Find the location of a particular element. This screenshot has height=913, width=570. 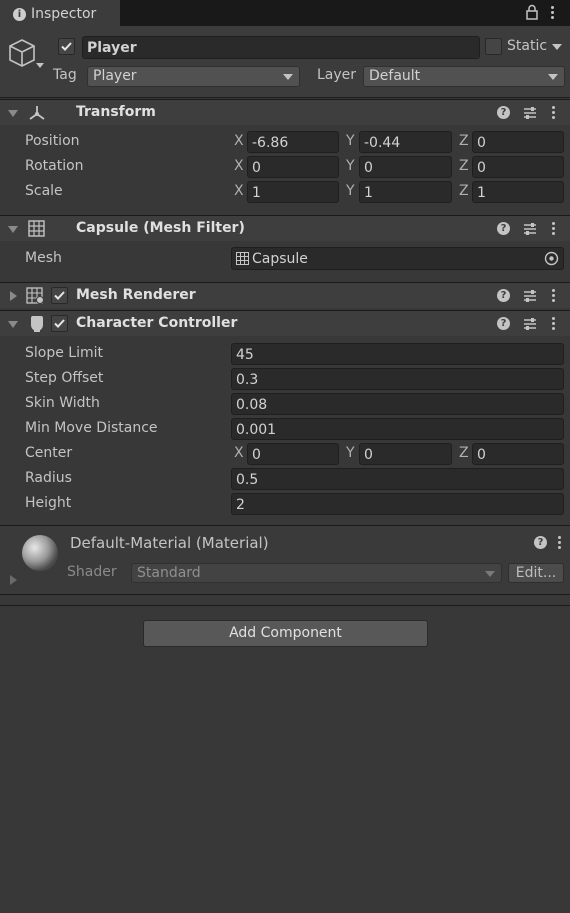

shader-value: Standard is located at coordinates (169, 573).